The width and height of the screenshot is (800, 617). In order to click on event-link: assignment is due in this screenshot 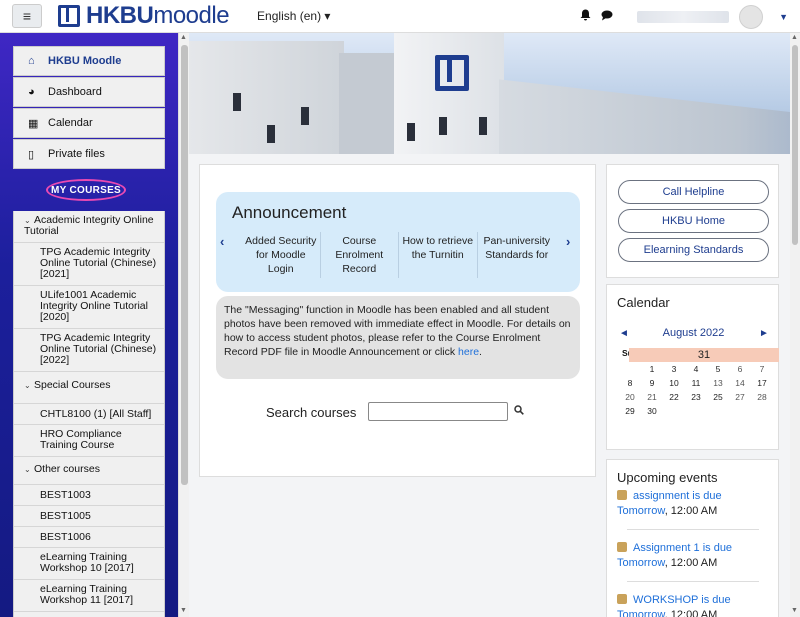, I will do `click(677, 496)`.